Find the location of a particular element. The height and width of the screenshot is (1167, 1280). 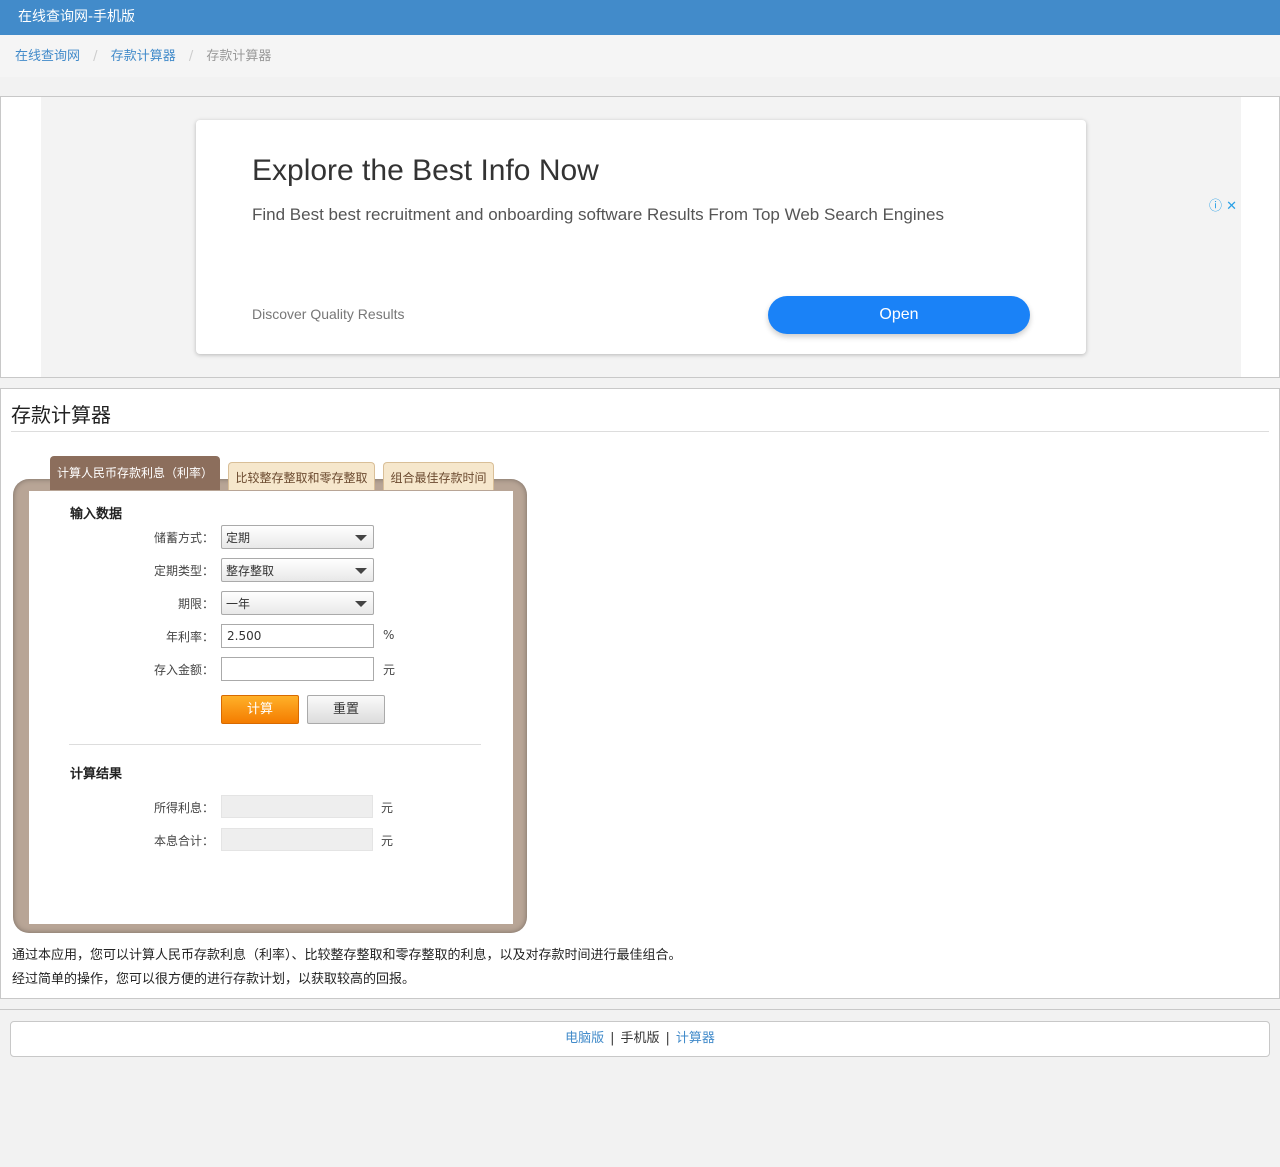

interest-output is located at coordinates (297, 806).